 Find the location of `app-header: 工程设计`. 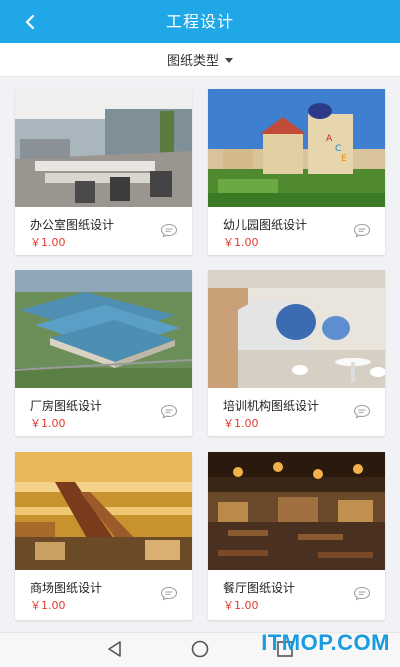

app-header: 工程设计 is located at coordinates (200, 21).